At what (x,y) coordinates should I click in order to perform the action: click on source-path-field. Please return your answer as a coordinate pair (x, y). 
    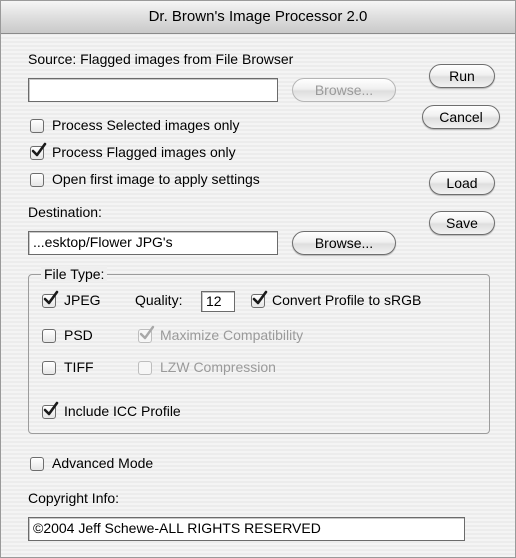
    Looking at the image, I should click on (153, 90).